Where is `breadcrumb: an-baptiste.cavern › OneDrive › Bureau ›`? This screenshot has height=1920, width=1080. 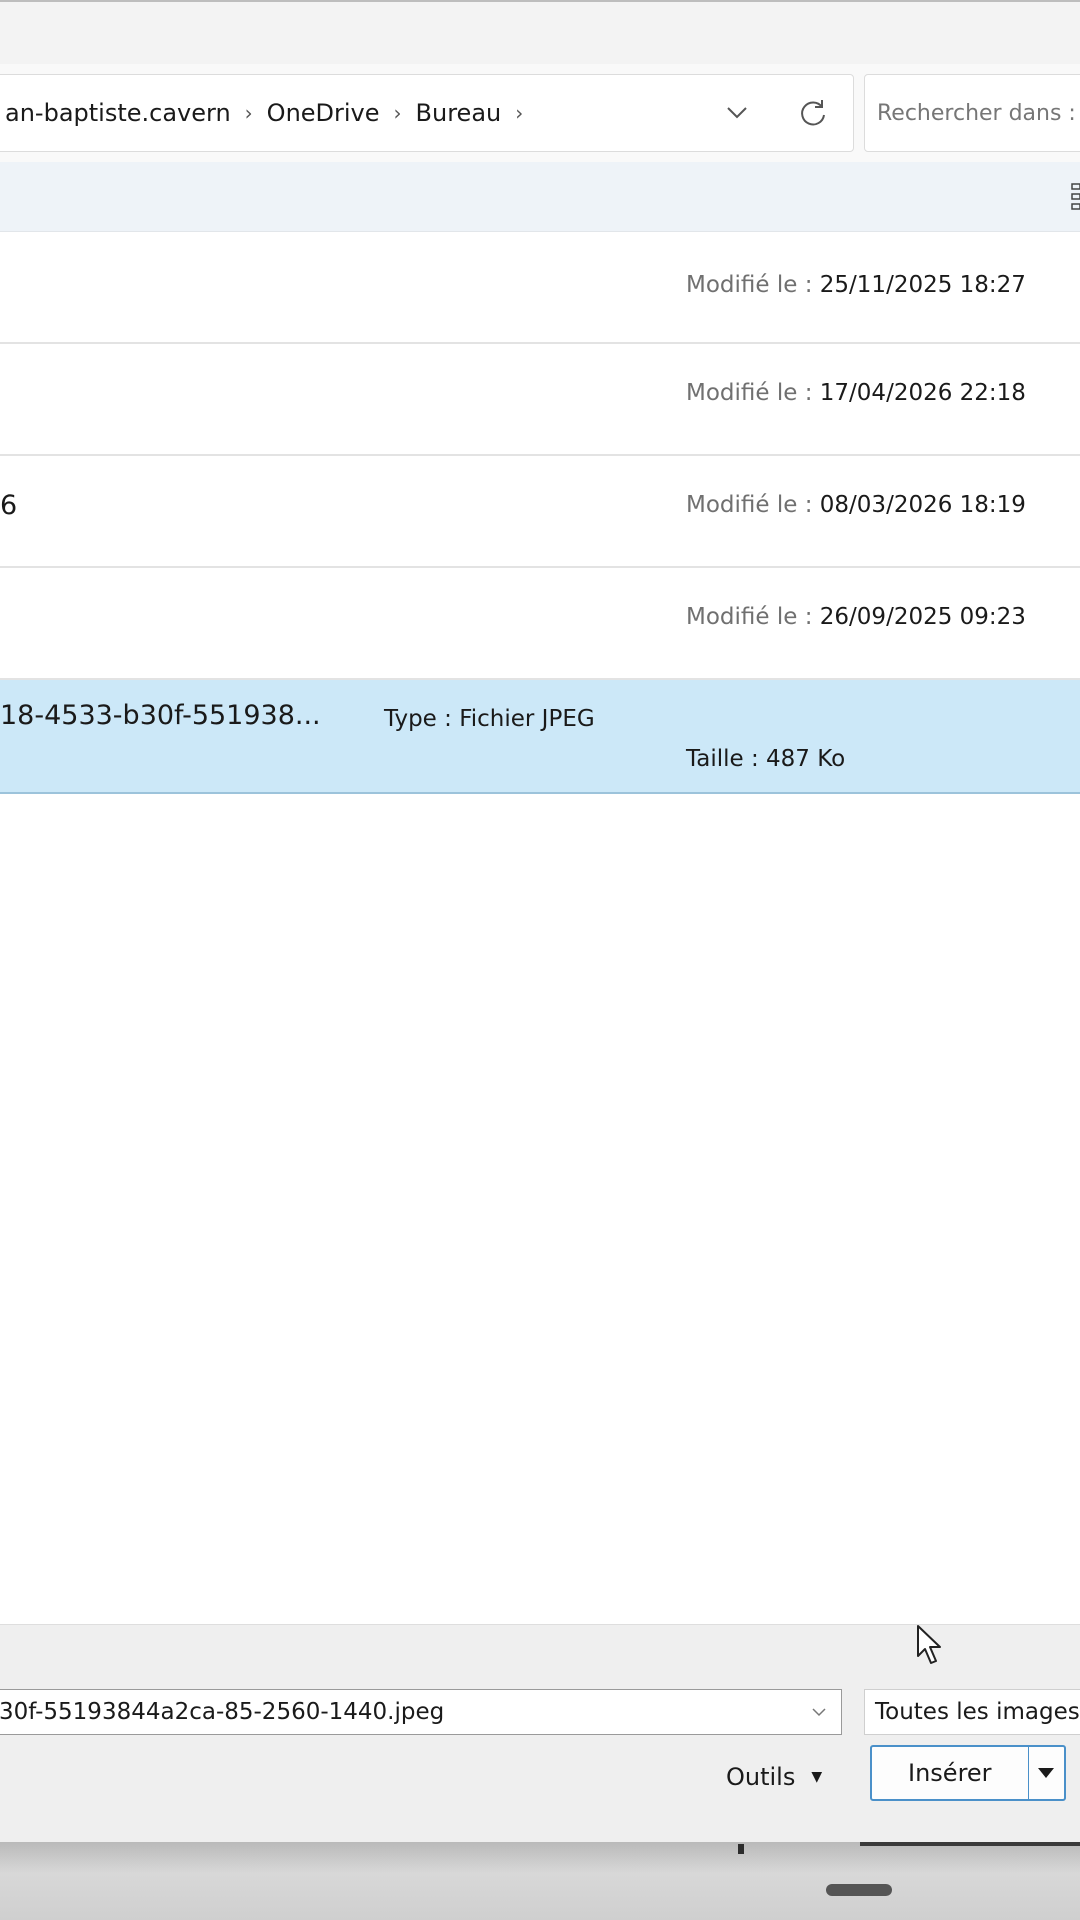 breadcrumb: an-baptiste.cavern › OneDrive › Bureau › is located at coordinates (266, 113).